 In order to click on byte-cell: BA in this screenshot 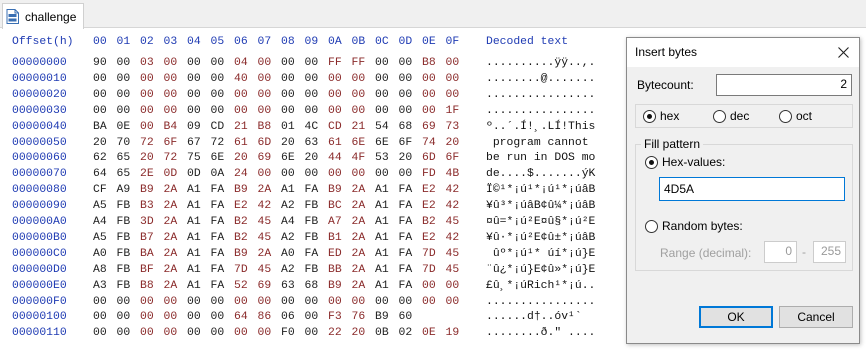, I will do `click(100, 127)`.